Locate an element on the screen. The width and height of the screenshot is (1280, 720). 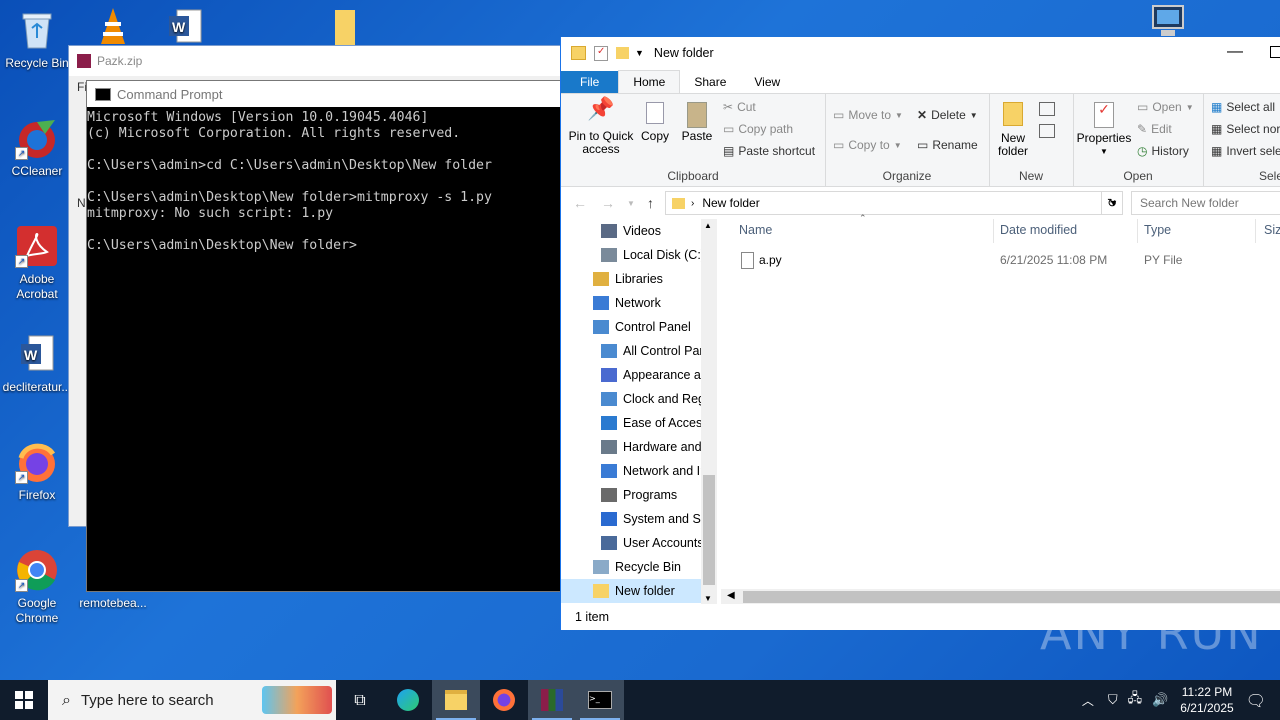
up-arrow-icon: ↑ is located at coordinates (650, 203).